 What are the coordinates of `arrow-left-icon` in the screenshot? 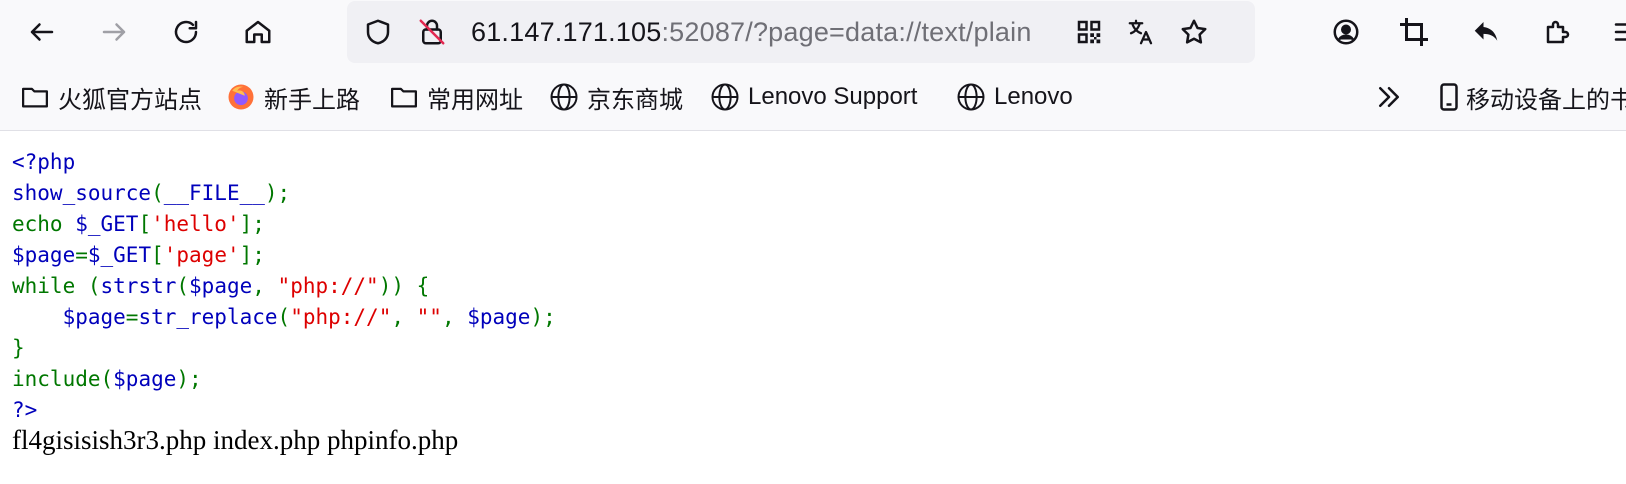 It's located at (42, 32).